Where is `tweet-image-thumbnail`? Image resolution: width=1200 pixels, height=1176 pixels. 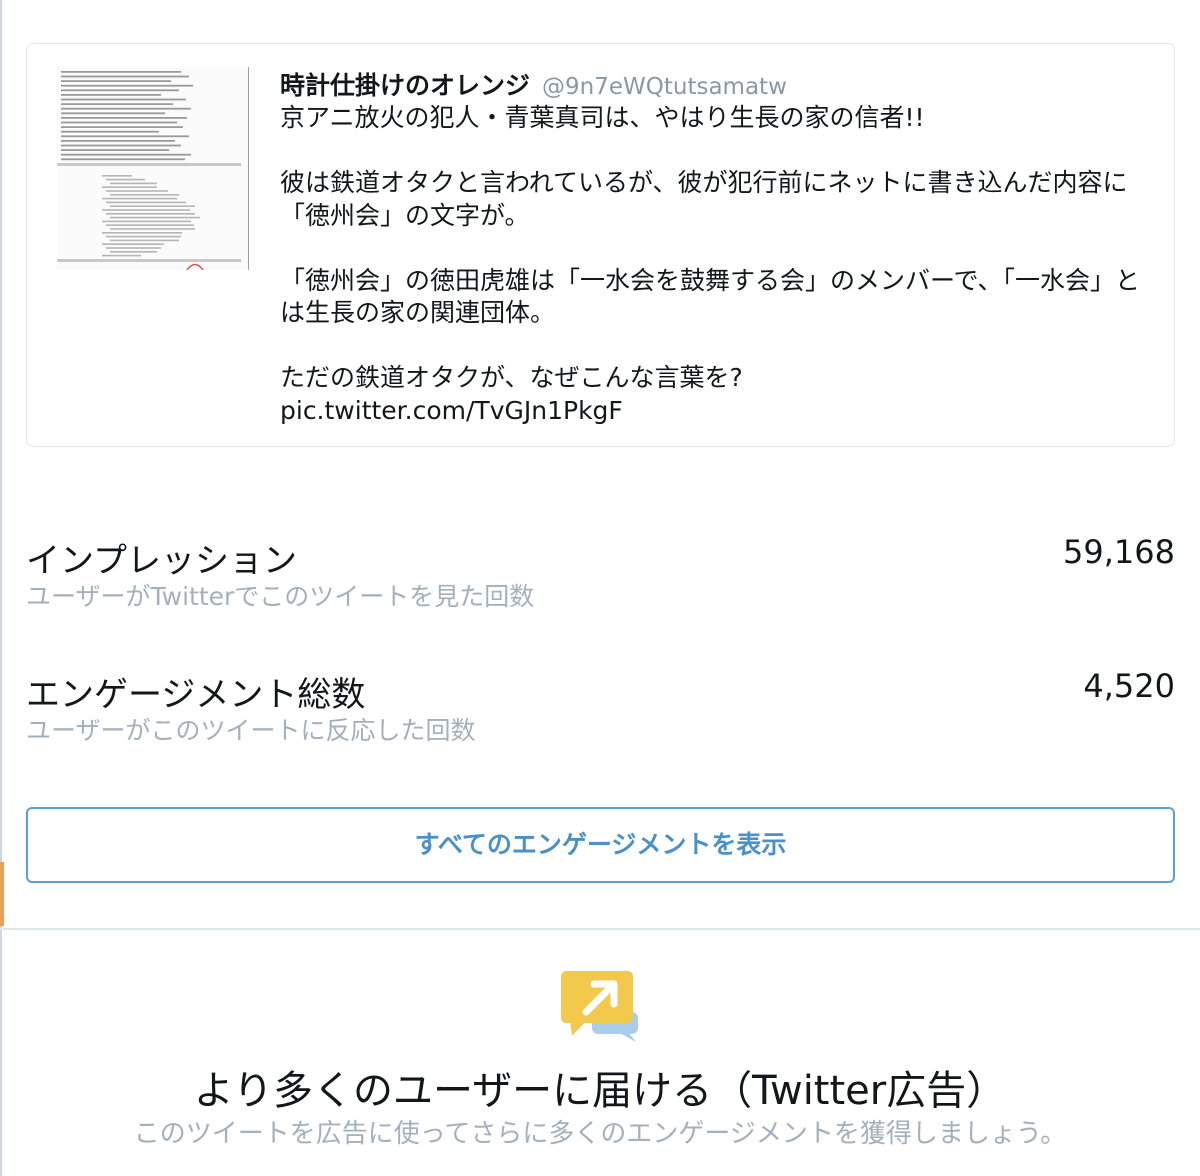 tweet-image-thumbnail is located at coordinates (153, 168).